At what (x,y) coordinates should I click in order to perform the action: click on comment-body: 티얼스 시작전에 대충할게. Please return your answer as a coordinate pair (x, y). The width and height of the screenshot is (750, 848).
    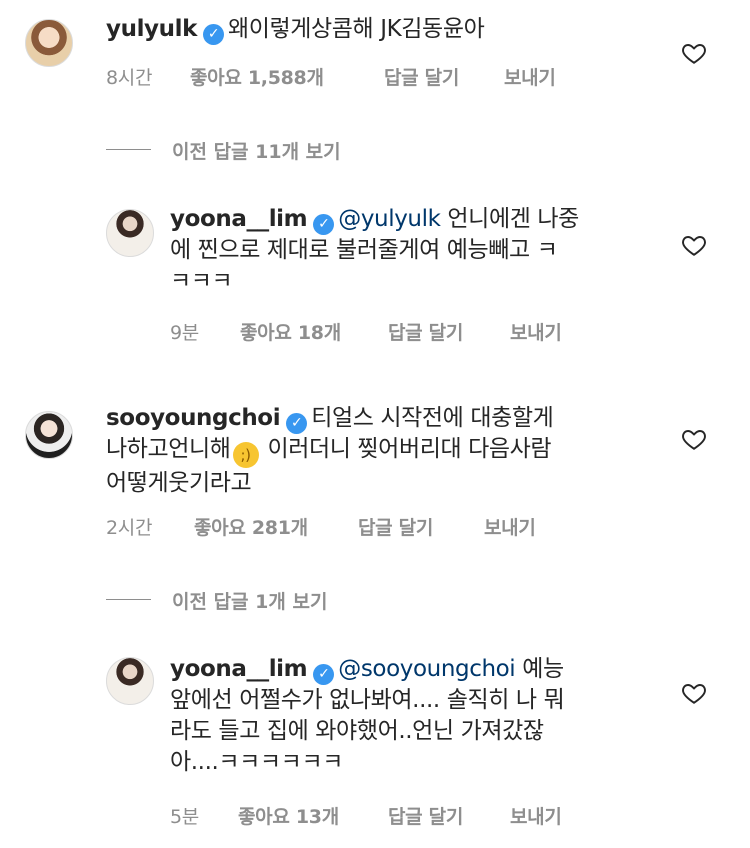
    Looking at the image, I should click on (432, 418).